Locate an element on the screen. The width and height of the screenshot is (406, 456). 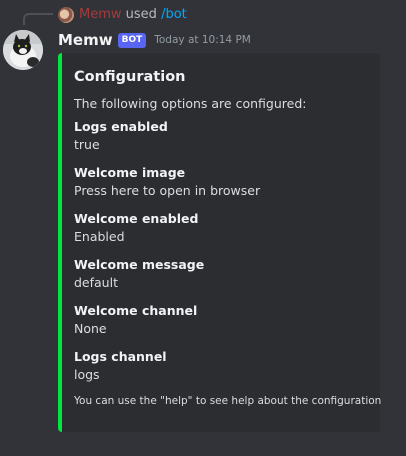
interaction-reference: Memw used /bot is located at coordinates (133, 15).